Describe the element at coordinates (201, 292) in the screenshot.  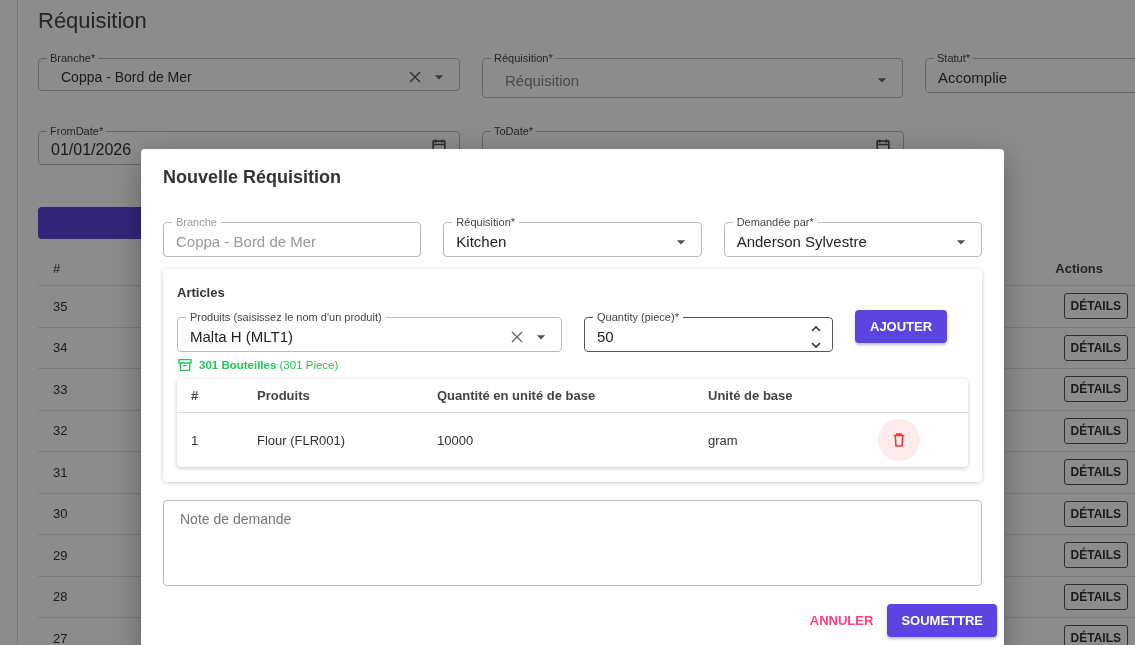
I see `section-title: Articles` at that location.